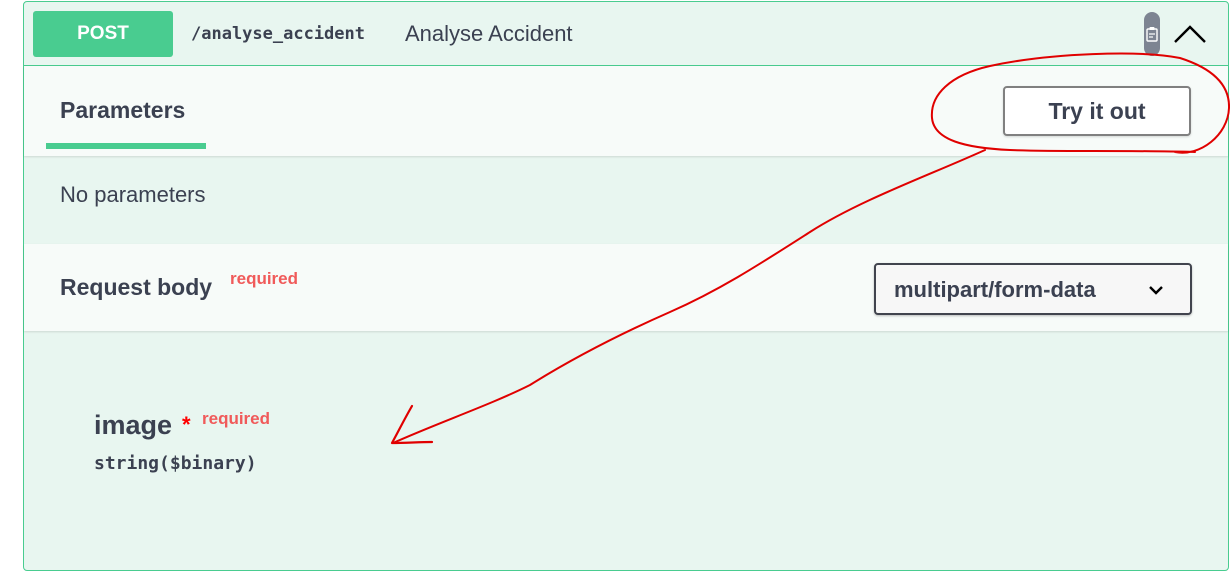 The height and width of the screenshot is (571, 1230). I want to click on clipboard-icon, so click(1152, 34).